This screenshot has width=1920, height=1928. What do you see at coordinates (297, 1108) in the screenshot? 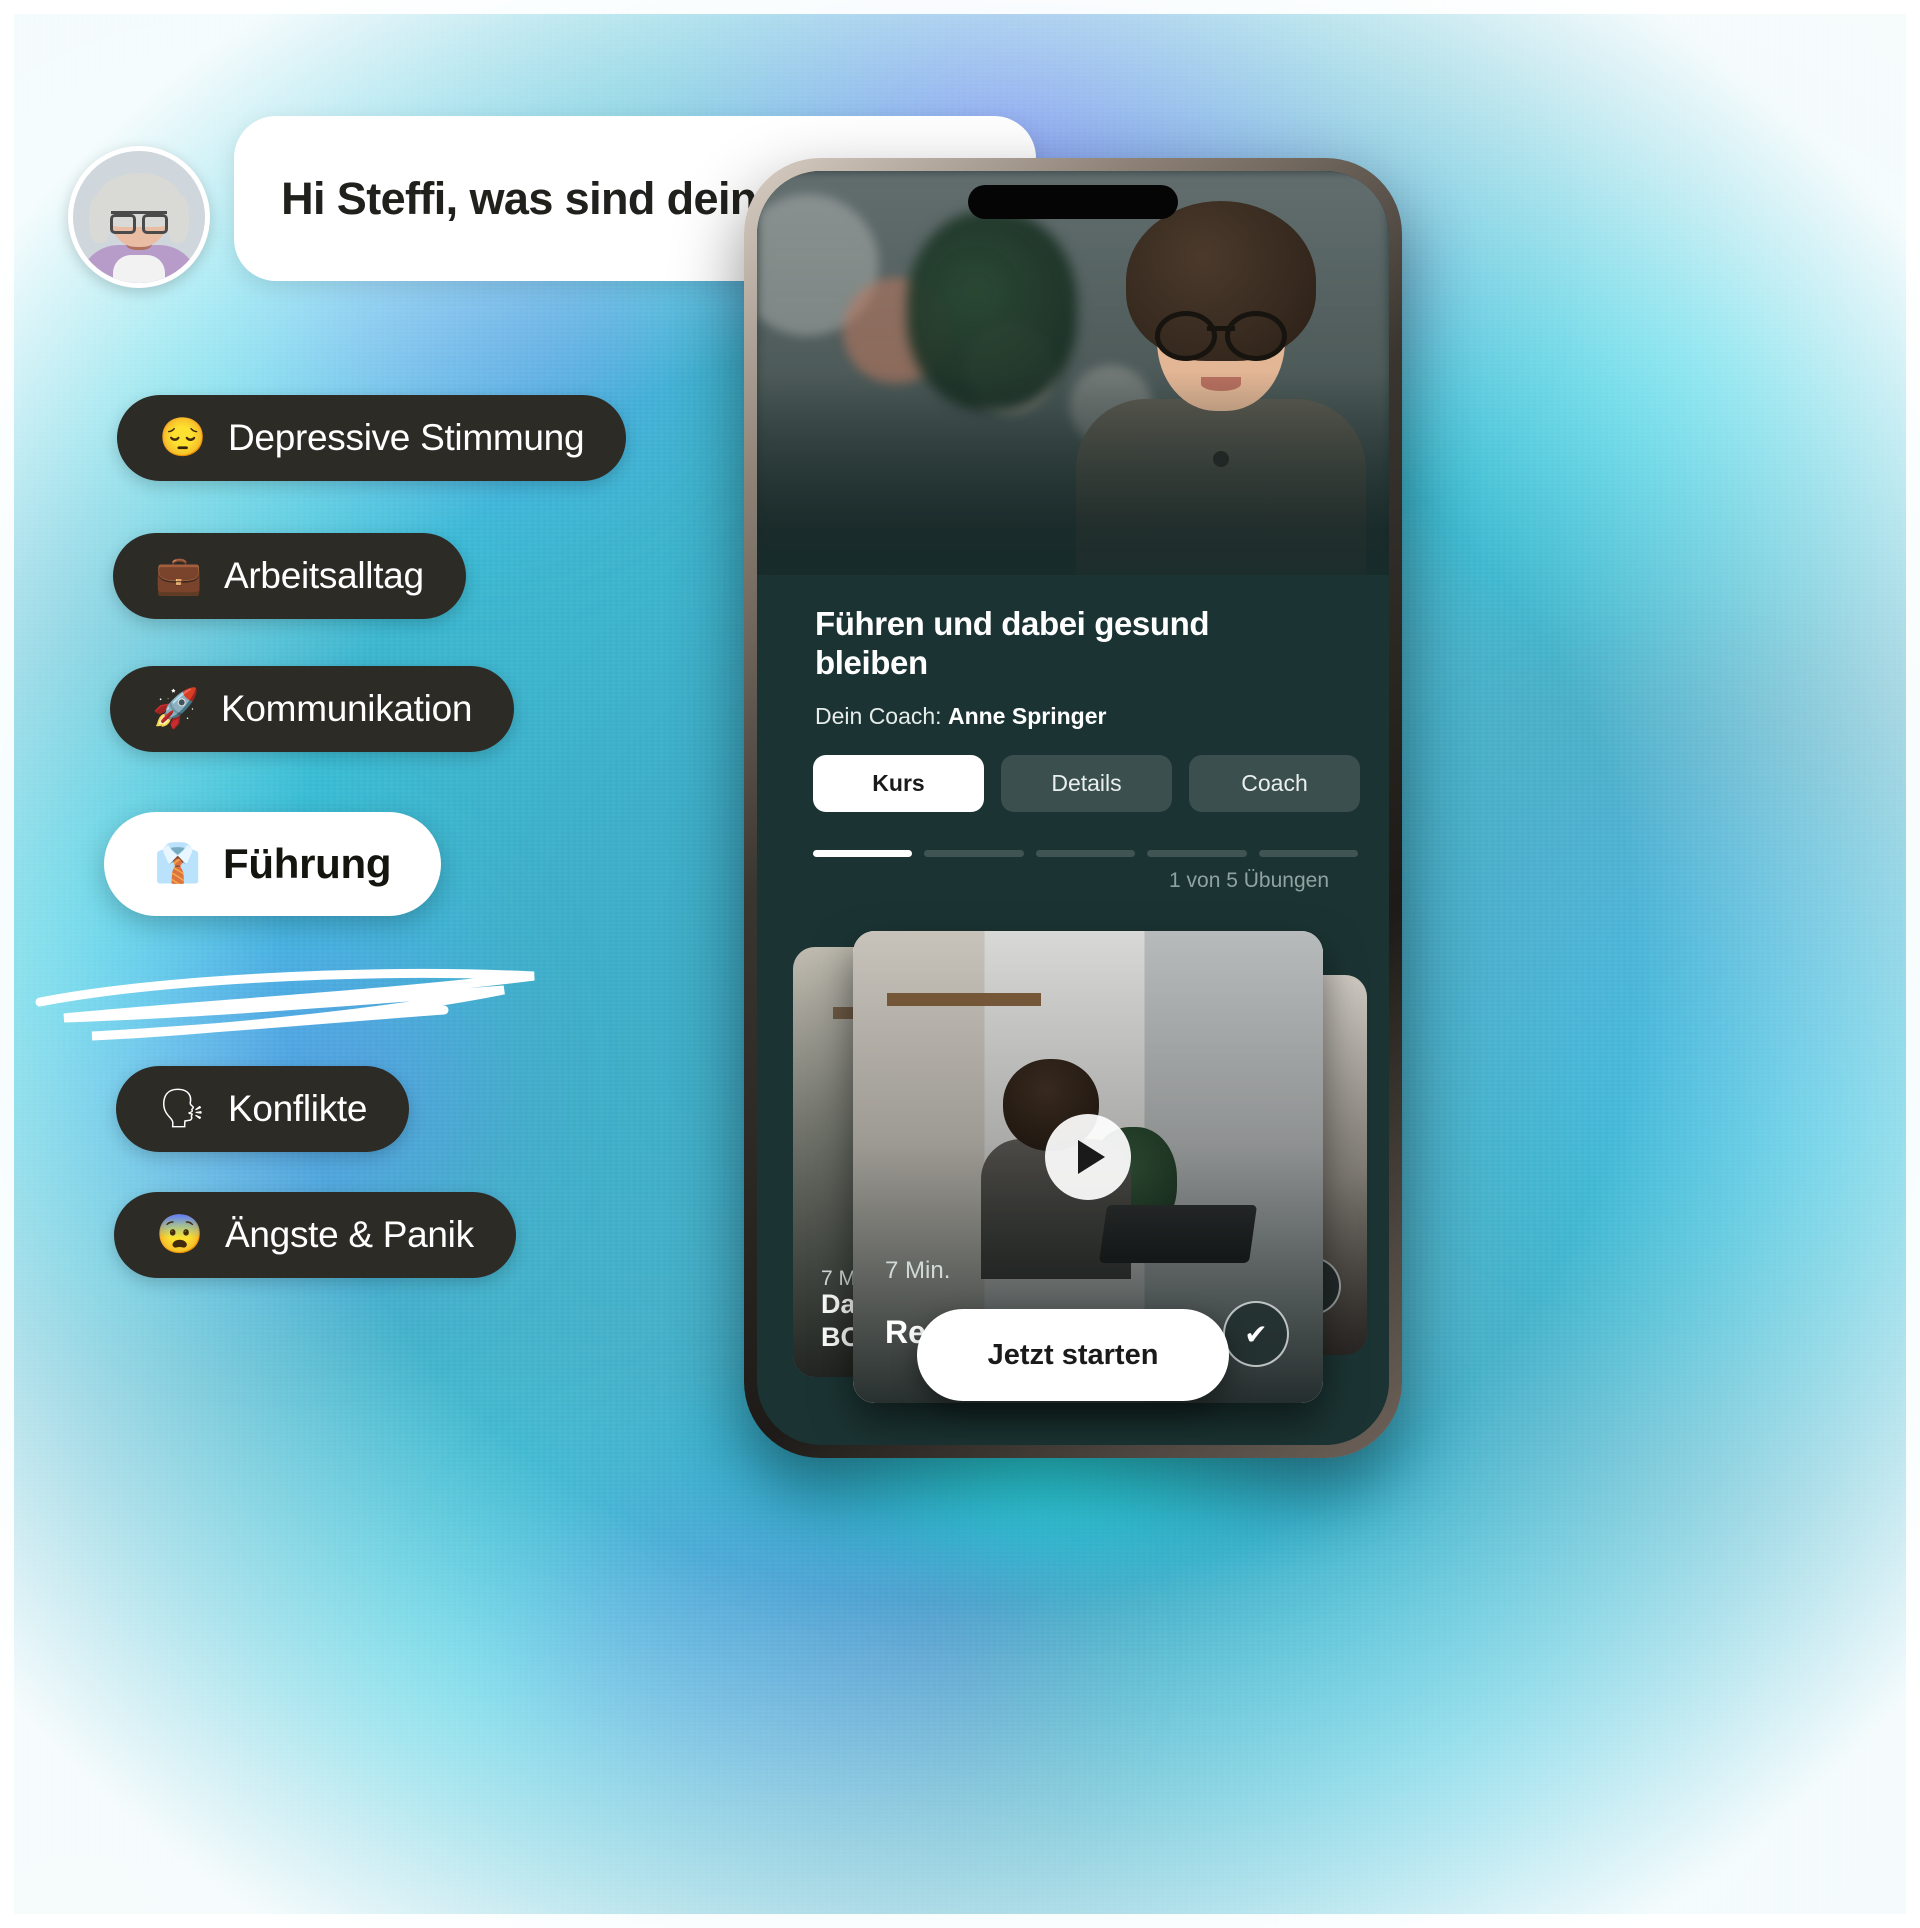
I see `topic-pill-label: Konflikte` at bounding box center [297, 1108].